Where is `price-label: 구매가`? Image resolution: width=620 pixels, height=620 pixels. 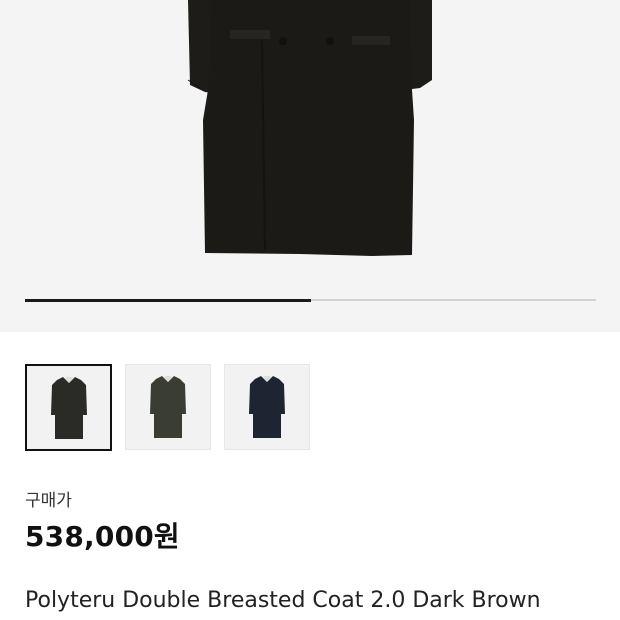 price-label: 구매가 is located at coordinates (48, 501).